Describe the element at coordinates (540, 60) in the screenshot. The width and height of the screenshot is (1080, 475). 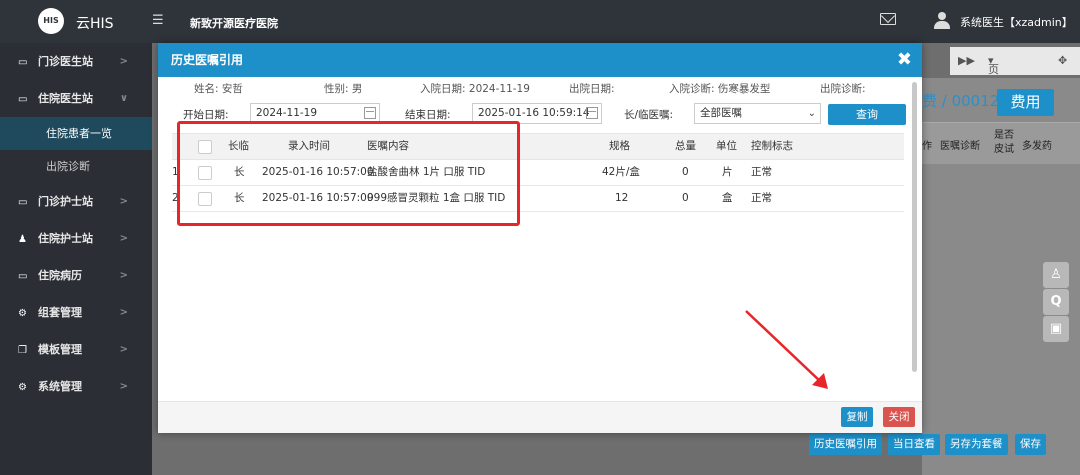
I see `dialog-header: 历史医嘱引用 ✖` at that location.